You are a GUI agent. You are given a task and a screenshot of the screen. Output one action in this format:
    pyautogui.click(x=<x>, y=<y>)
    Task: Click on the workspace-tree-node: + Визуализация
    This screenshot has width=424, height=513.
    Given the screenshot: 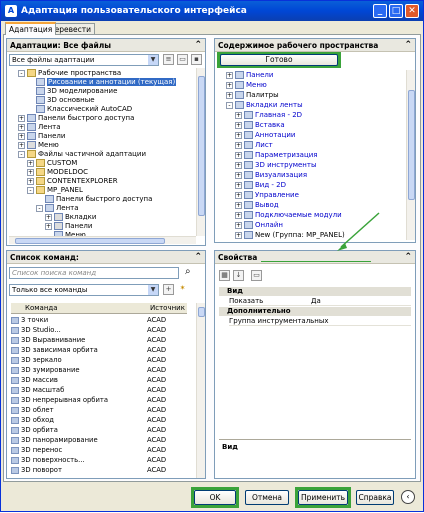 What is the action you would take?
    pyautogui.click(x=271, y=175)
    